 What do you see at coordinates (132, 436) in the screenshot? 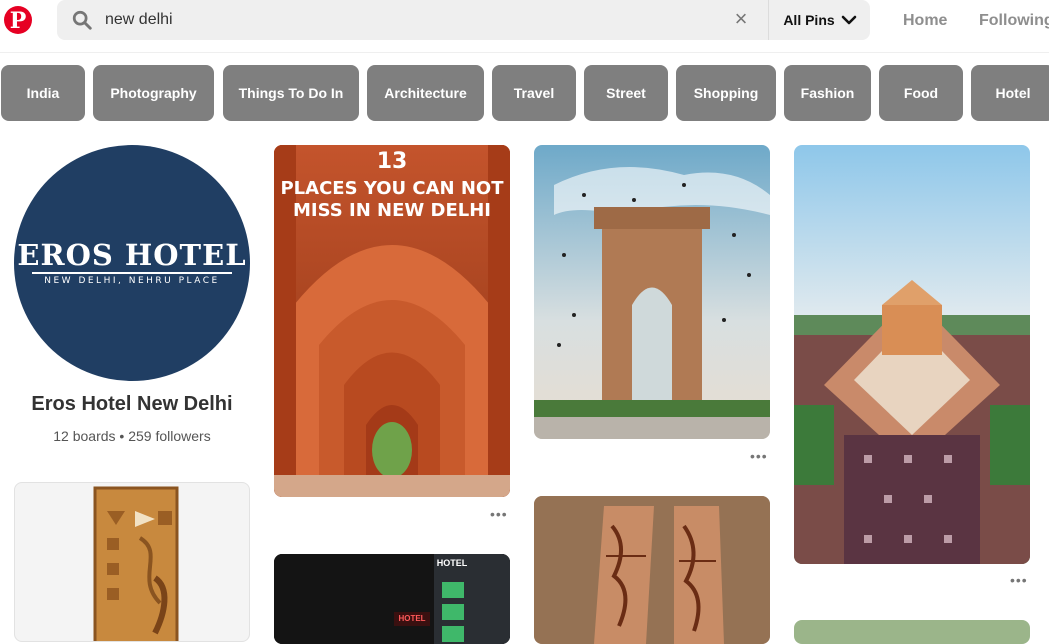
I see `profile-stats: 12 boards • 259 followers` at bounding box center [132, 436].